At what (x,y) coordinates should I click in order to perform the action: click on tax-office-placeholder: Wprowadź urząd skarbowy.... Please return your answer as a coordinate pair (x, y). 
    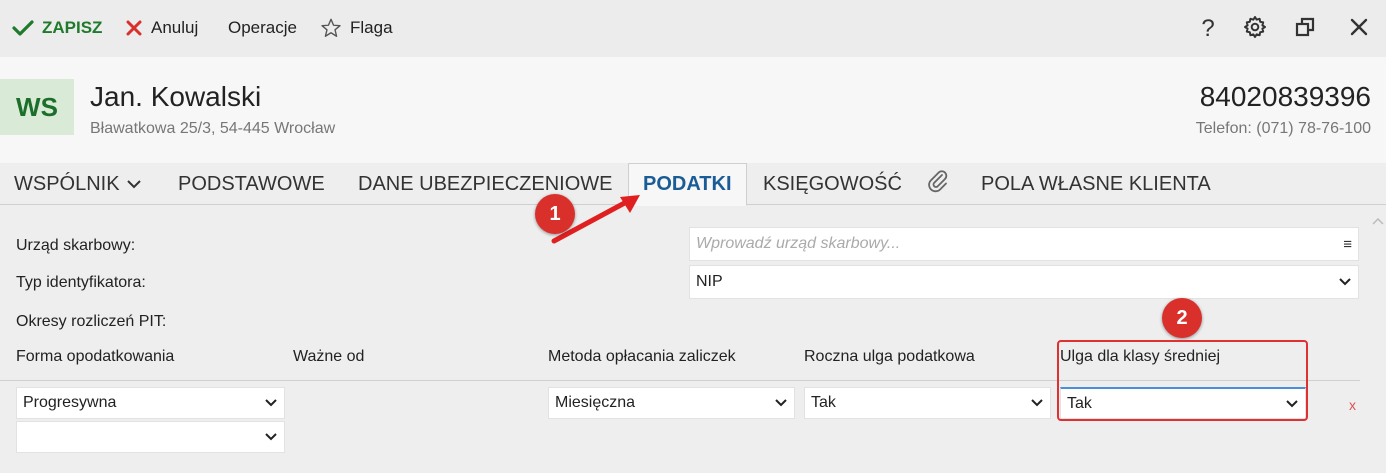
    Looking at the image, I should click on (798, 243).